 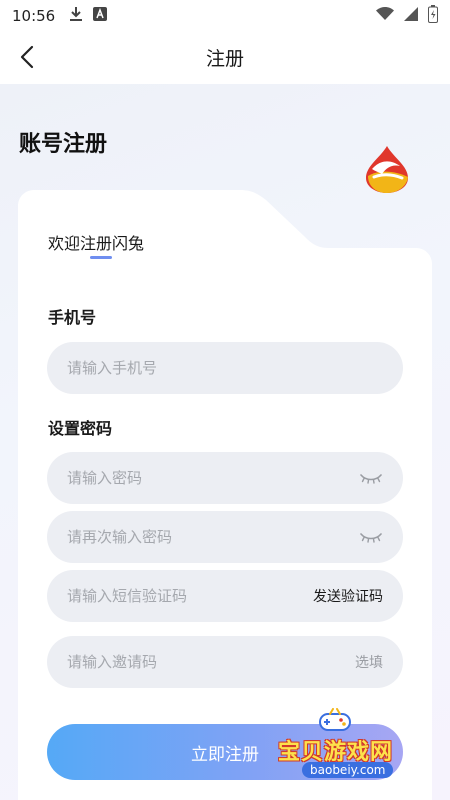 What do you see at coordinates (63, 144) in the screenshot?
I see `page-heading: 账号注册` at bounding box center [63, 144].